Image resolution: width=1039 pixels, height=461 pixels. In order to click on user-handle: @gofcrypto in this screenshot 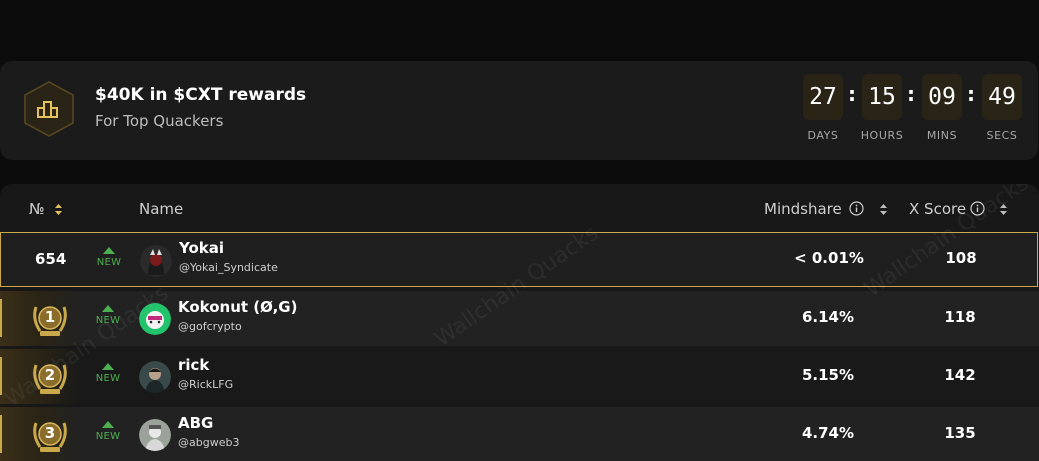, I will do `click(210, 326)`.